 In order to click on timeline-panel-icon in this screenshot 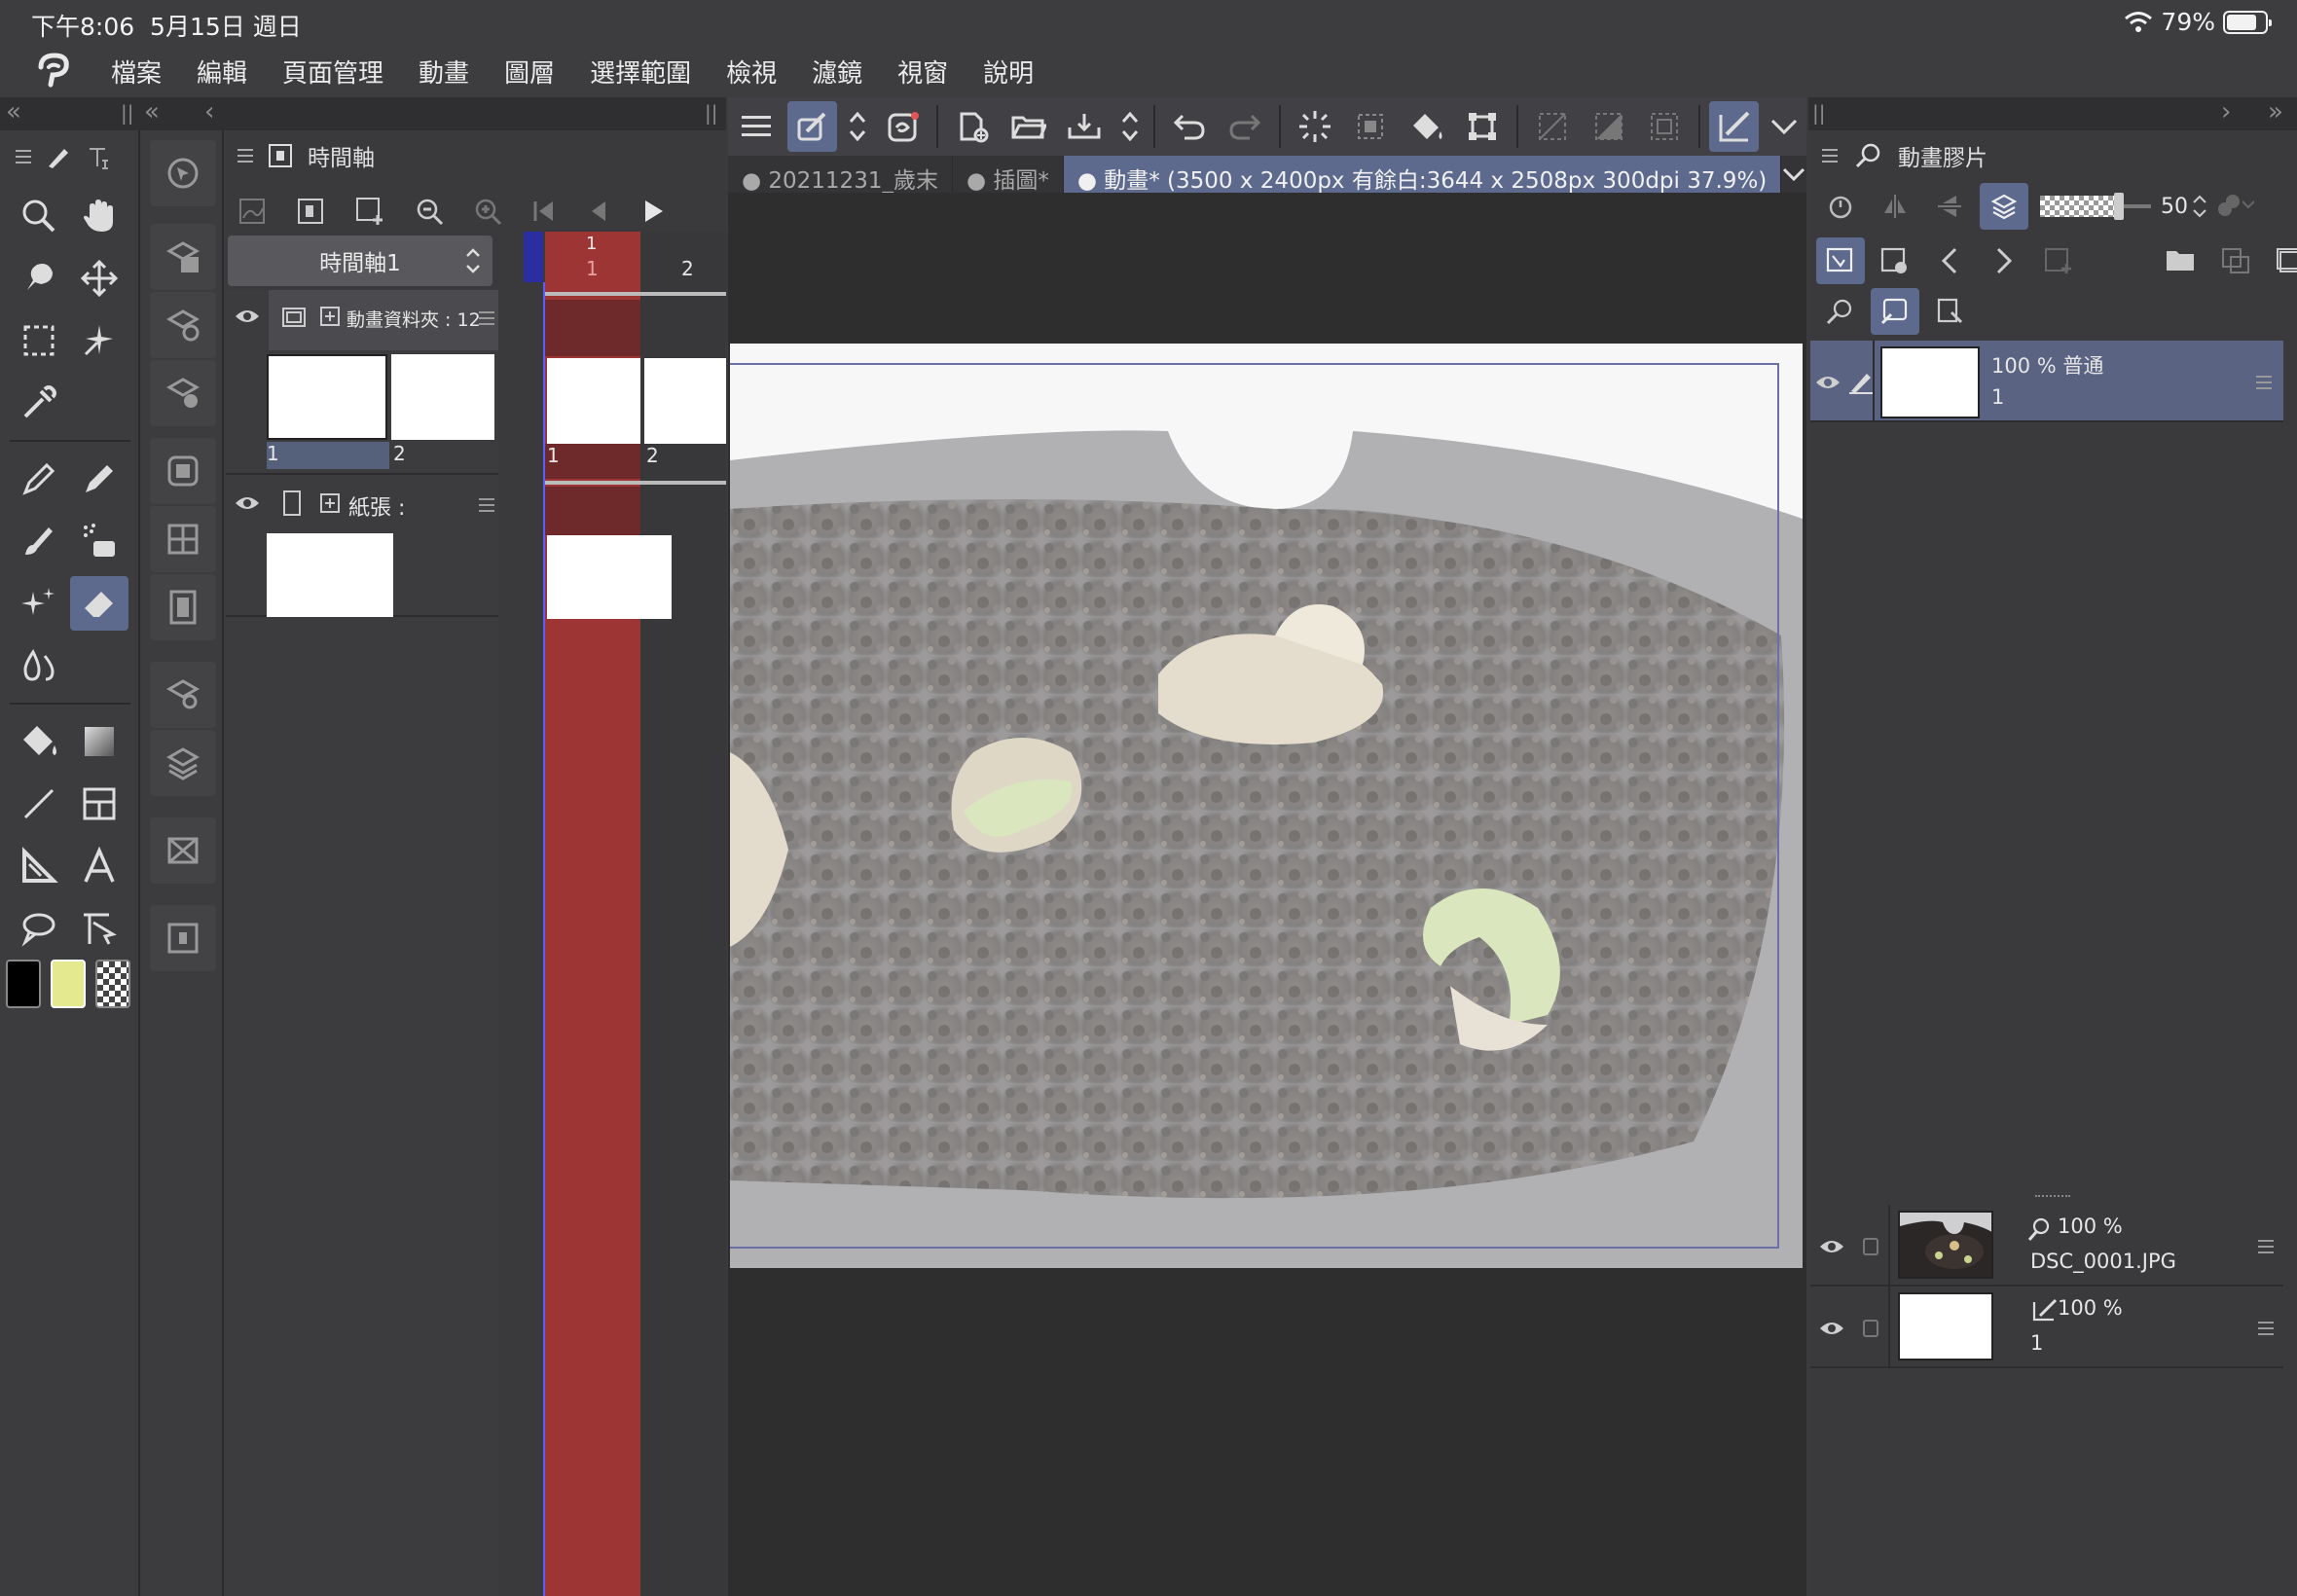, I will do `click(183, 938)`.